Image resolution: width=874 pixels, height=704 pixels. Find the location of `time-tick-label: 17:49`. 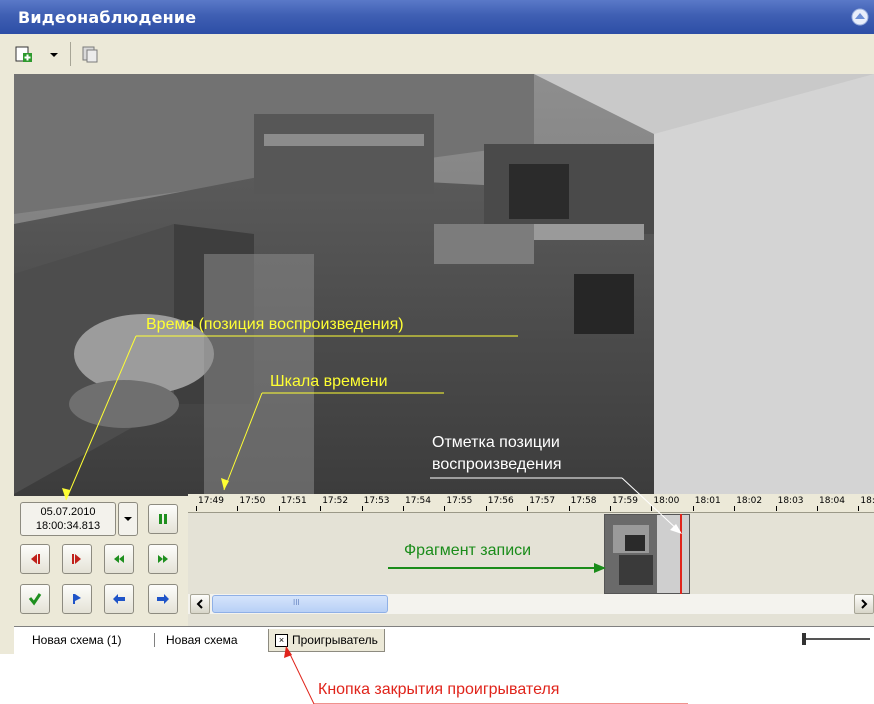

time-tick-label: 17:49 is located at coordinates (211, 501).